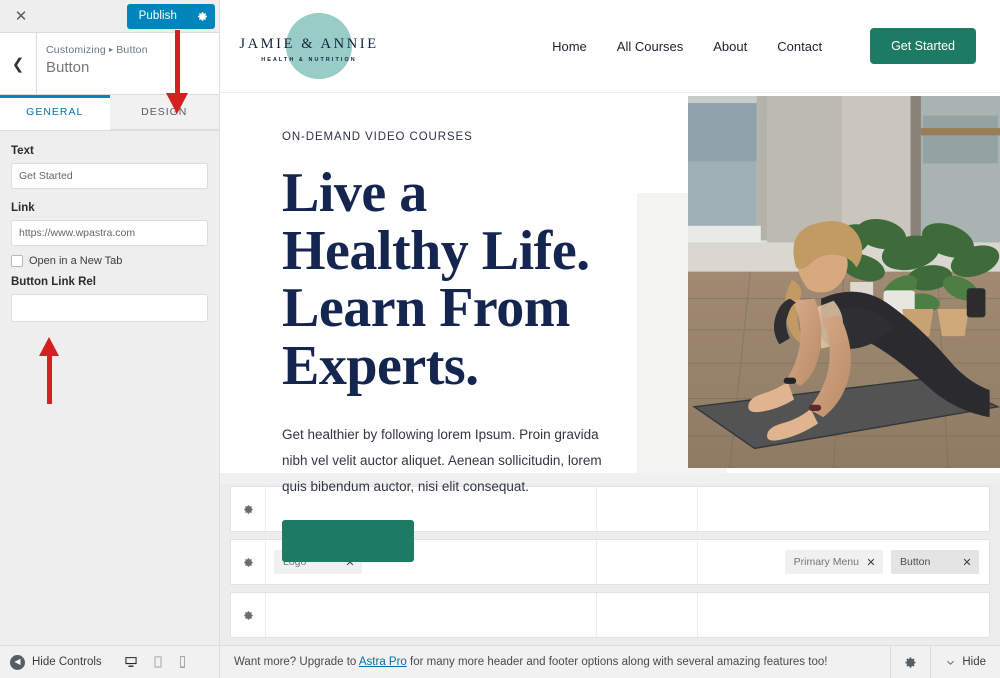 This screenshot has height=678, width=1000. What do you see at coordinates (55, 112) in the screenshot?
I see `tab-general: GENERAL` at bounding box center [55, 112].